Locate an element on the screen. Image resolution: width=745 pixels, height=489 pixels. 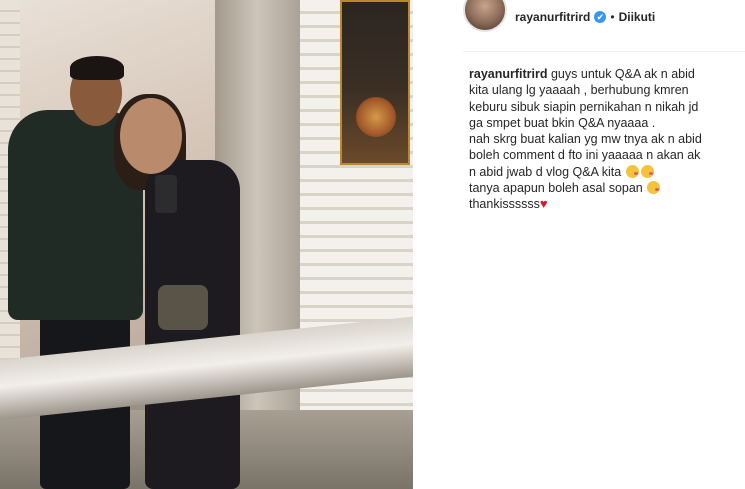
caption-line: kita ulang lg yaaaah , berhubung kmren is located at coordinates (579, 90).